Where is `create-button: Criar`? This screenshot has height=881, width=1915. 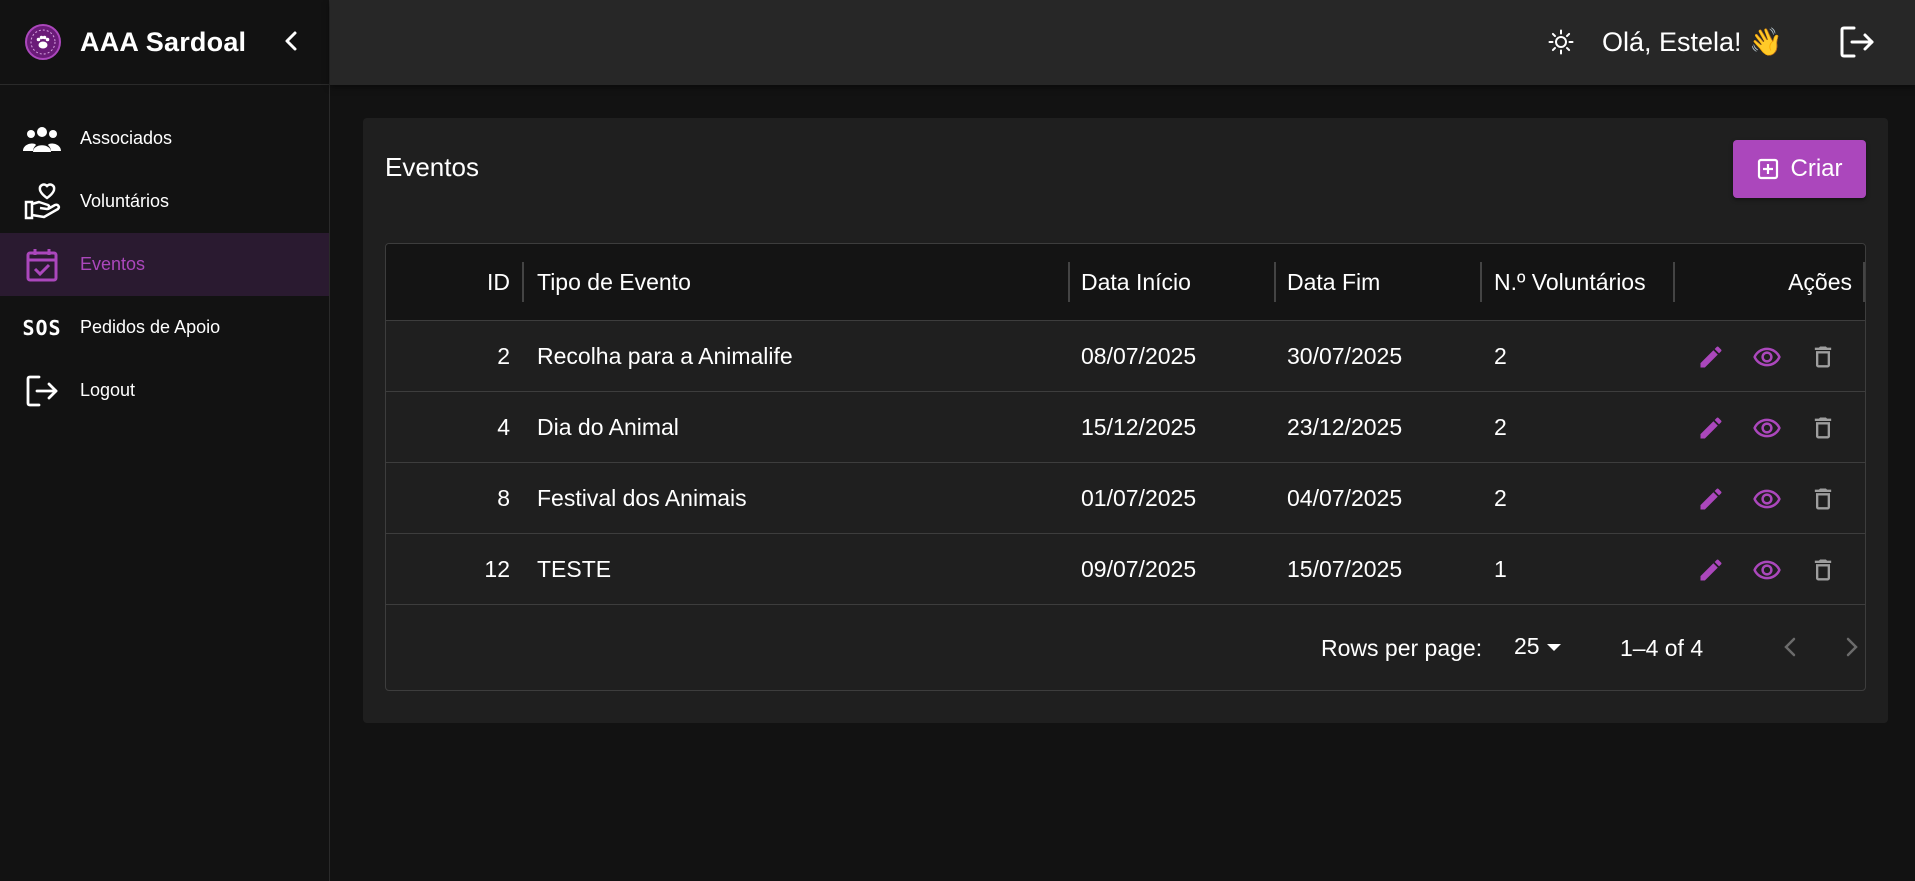 create-button: Criar is located at coordinates (1799, 169).